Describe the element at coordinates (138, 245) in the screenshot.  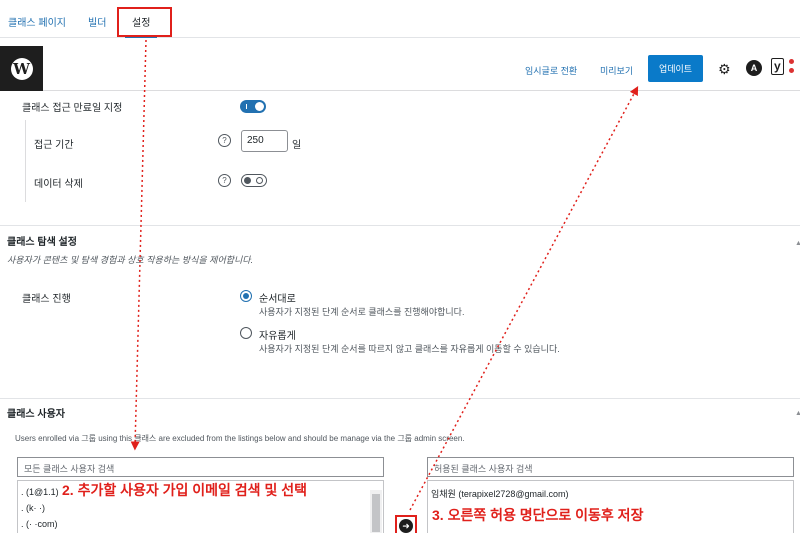
I see `arrow-to-search` at that location.